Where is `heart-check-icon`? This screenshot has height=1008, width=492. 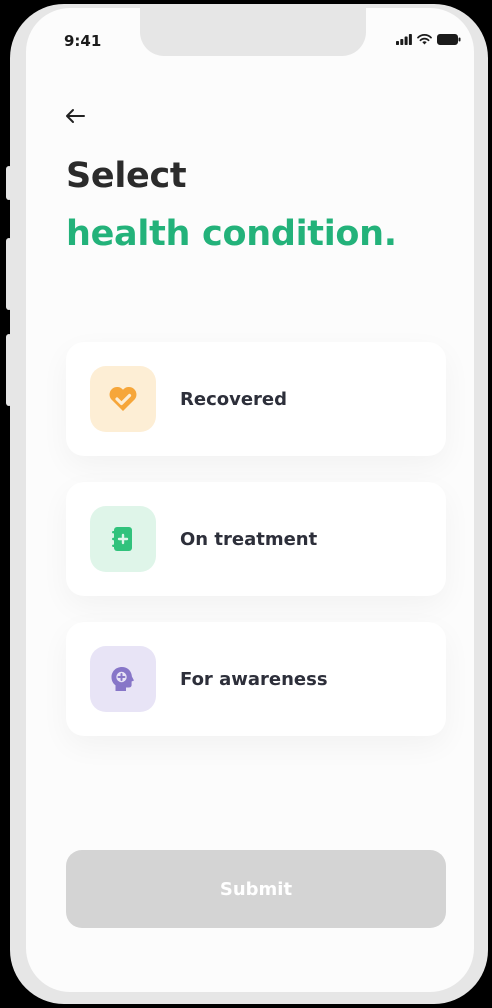
heart-check-icon is located at coordinates (123, 398).